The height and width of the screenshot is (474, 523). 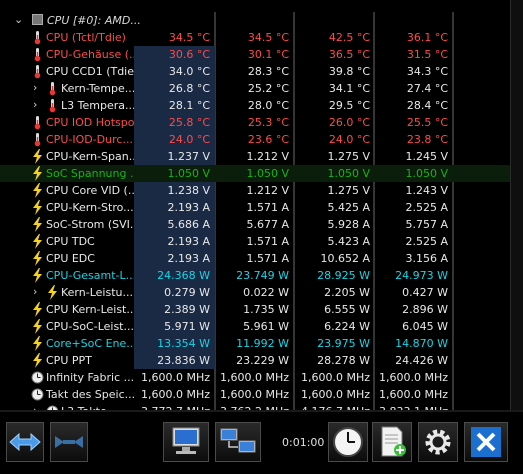 I want to click on current-value: 5.686 A, so click(x=188, y=224).